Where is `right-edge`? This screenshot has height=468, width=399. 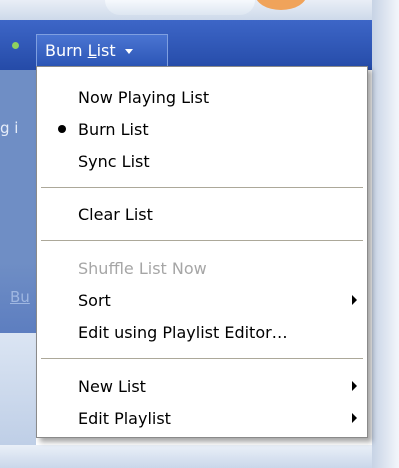 right-edge is located at coordinates (385, 234).